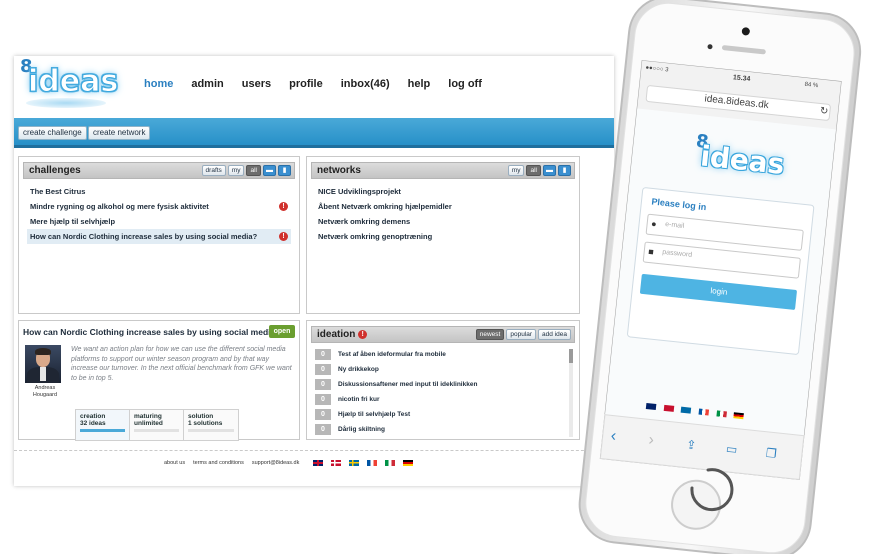 The height and width of the screenshot is (554, 882). I want to click on password-input: password, so click(677, 254).